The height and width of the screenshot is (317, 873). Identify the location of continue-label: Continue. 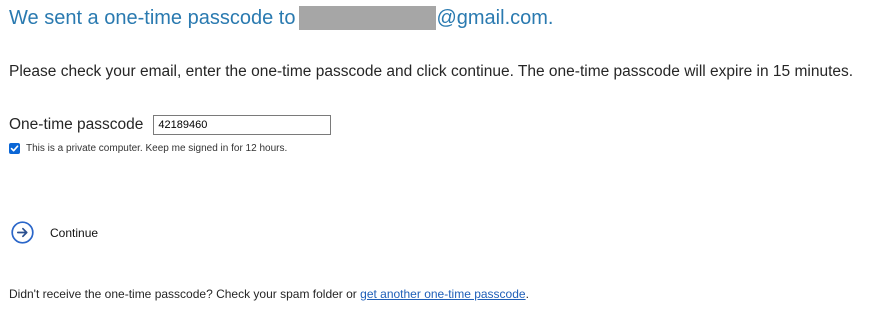
(74, 233).